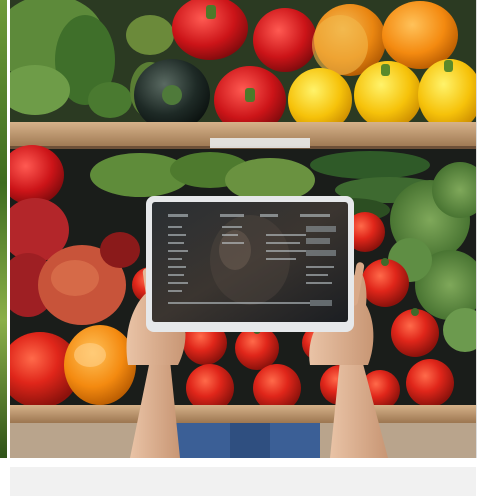  Describe the element at coordinates (243, 481) in the screenshot. I see `next-card-preview` at that location.